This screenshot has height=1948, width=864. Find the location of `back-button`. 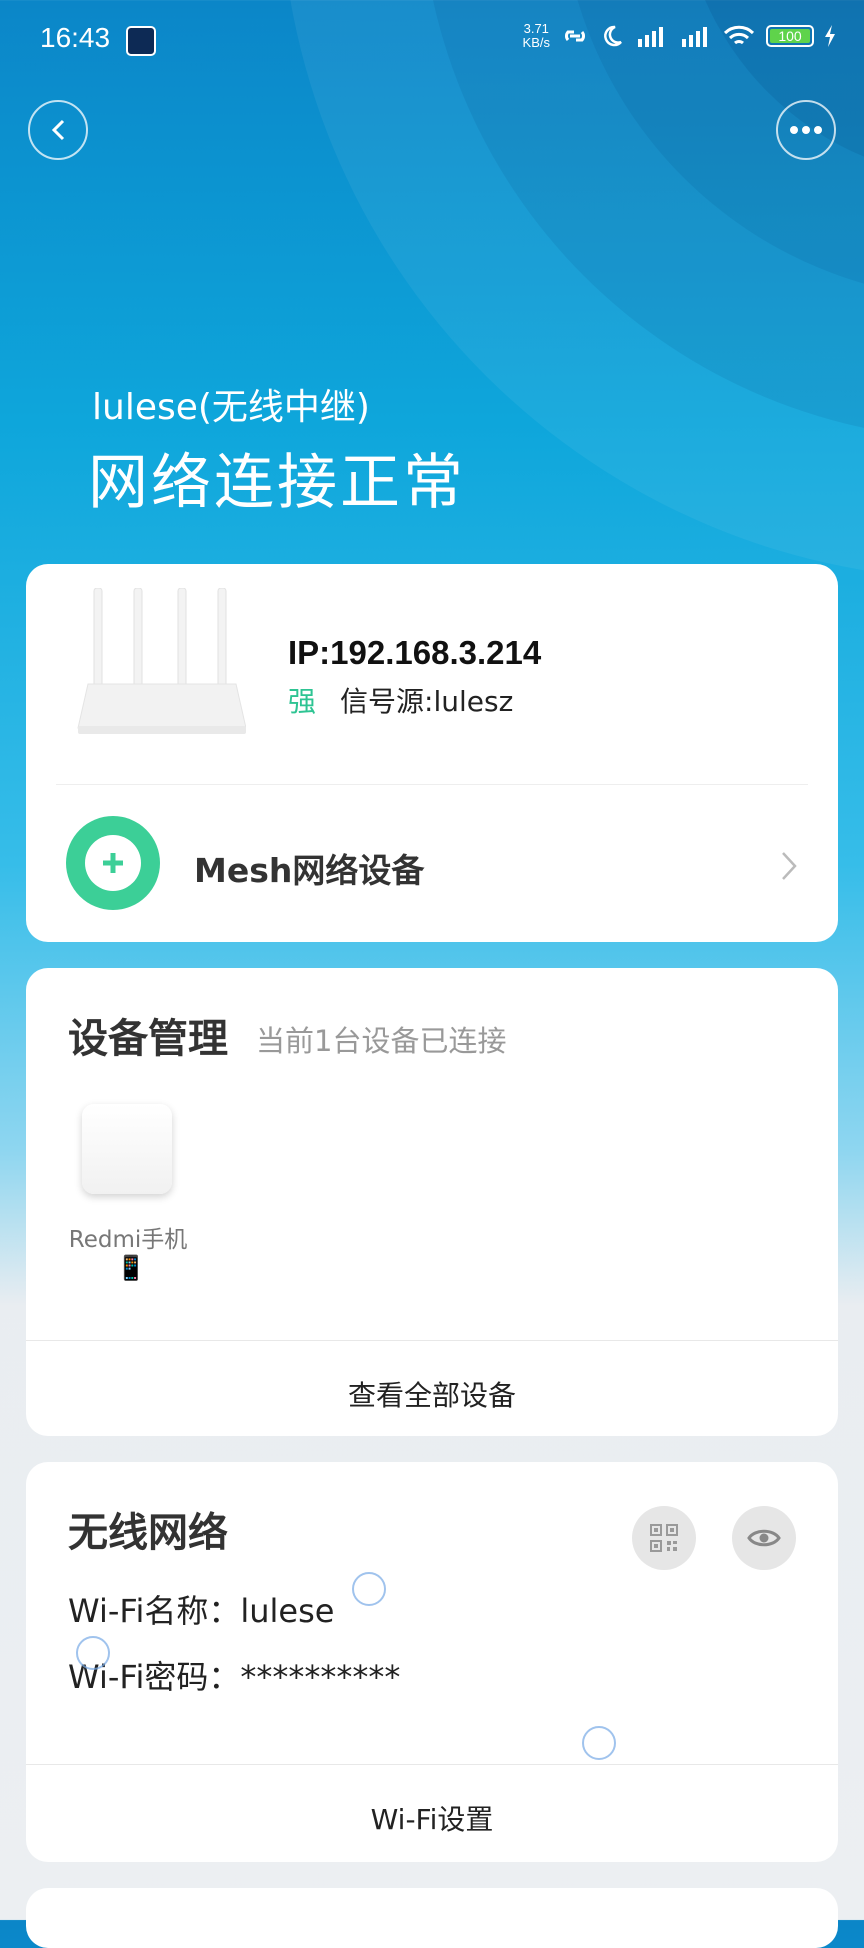

back-button is located at coordinates (58, 130).